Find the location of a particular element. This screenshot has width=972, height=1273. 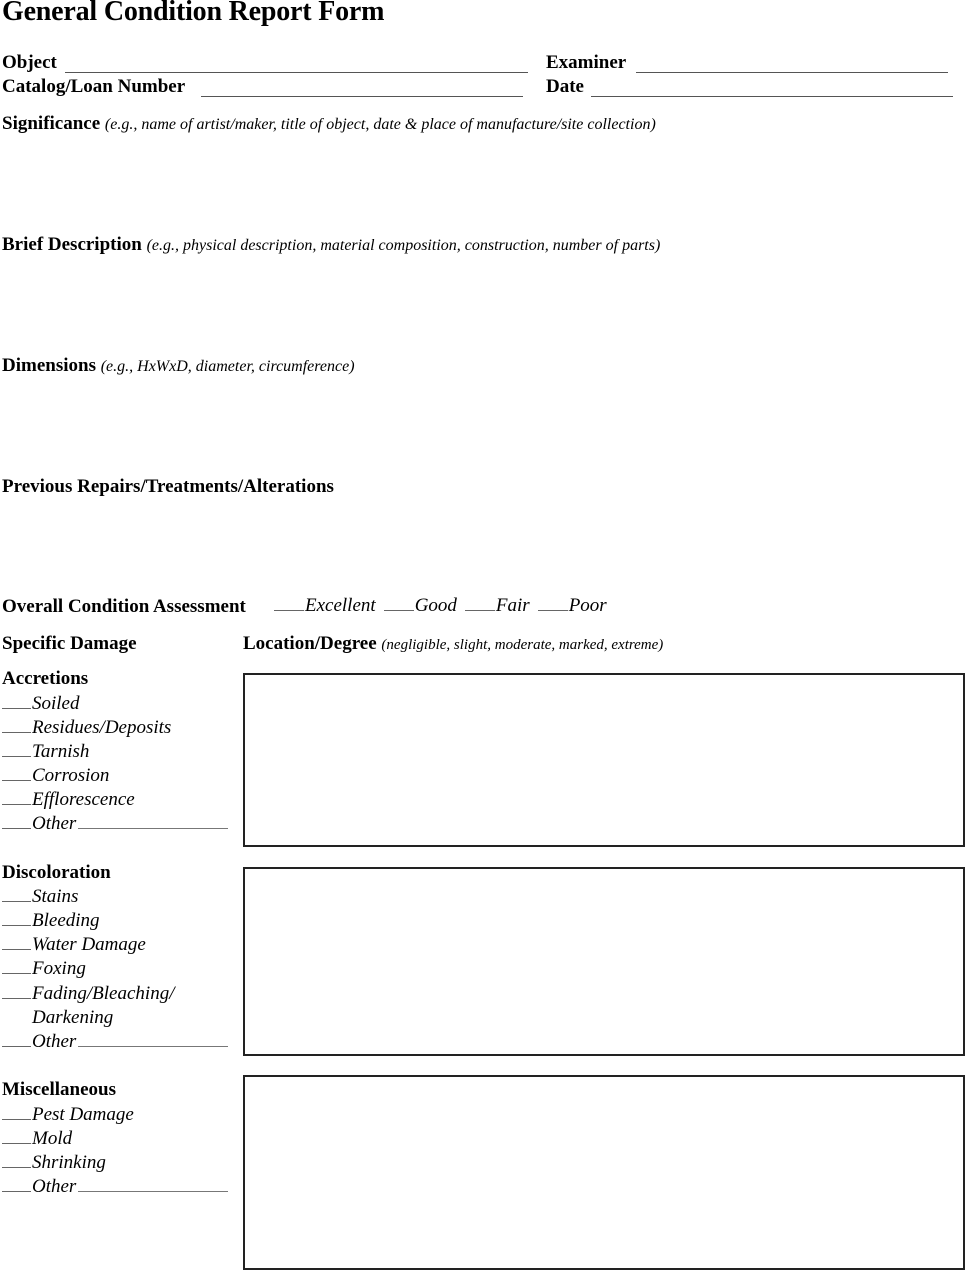

discoloration-item-water-damage: Water Damage is located at coordinates (74, 945).